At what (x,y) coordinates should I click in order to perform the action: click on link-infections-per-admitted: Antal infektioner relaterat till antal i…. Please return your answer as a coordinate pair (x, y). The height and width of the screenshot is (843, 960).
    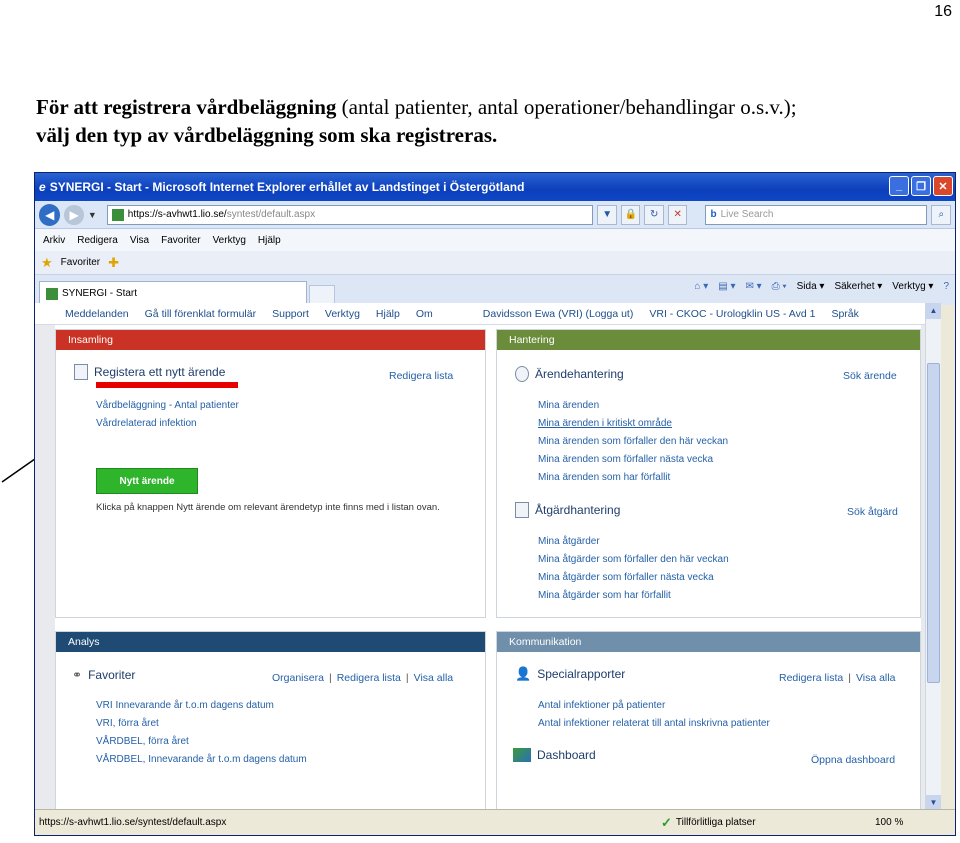
    Looking at the image, I should click on (654, 723).